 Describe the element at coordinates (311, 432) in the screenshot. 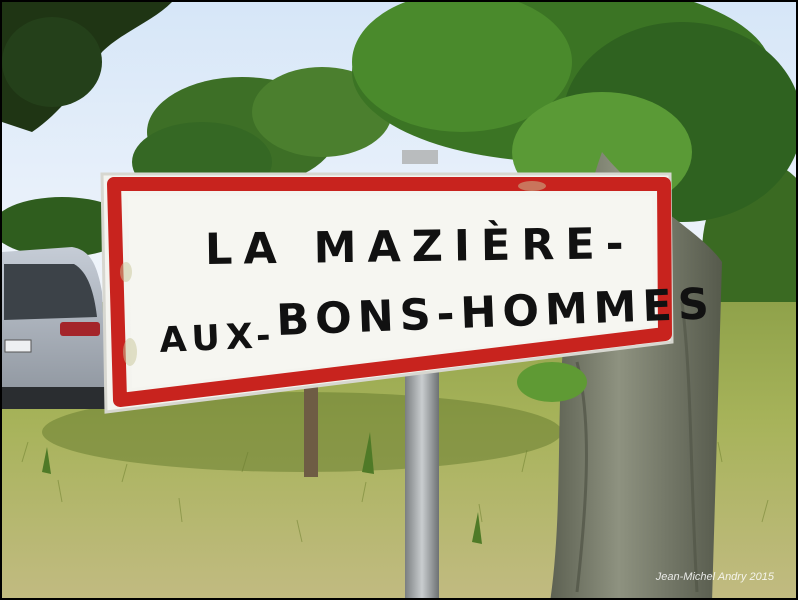

I see `fence-post` at that location.